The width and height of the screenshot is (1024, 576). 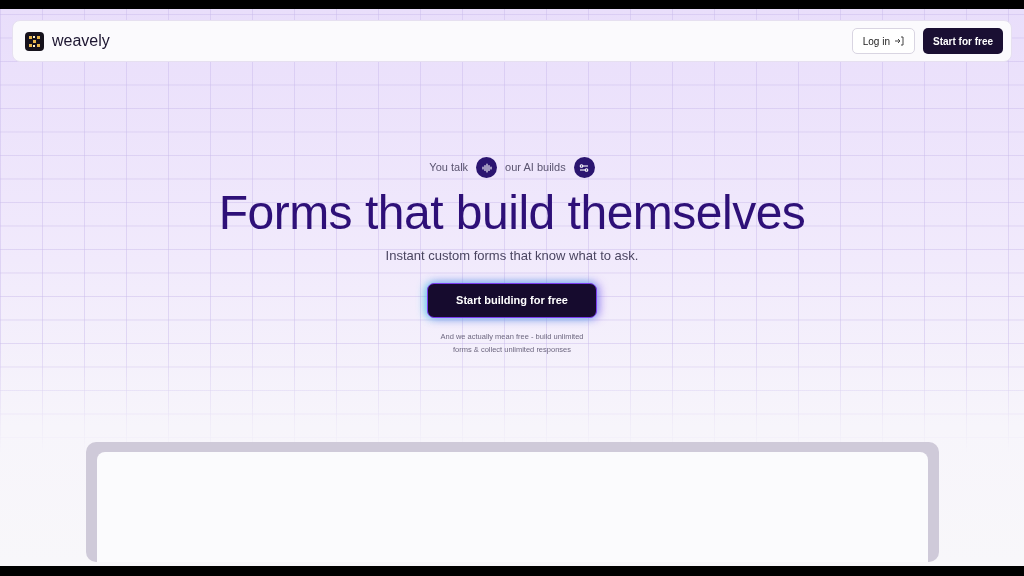 I want to click on login-icon, so click(x=899, y=41).